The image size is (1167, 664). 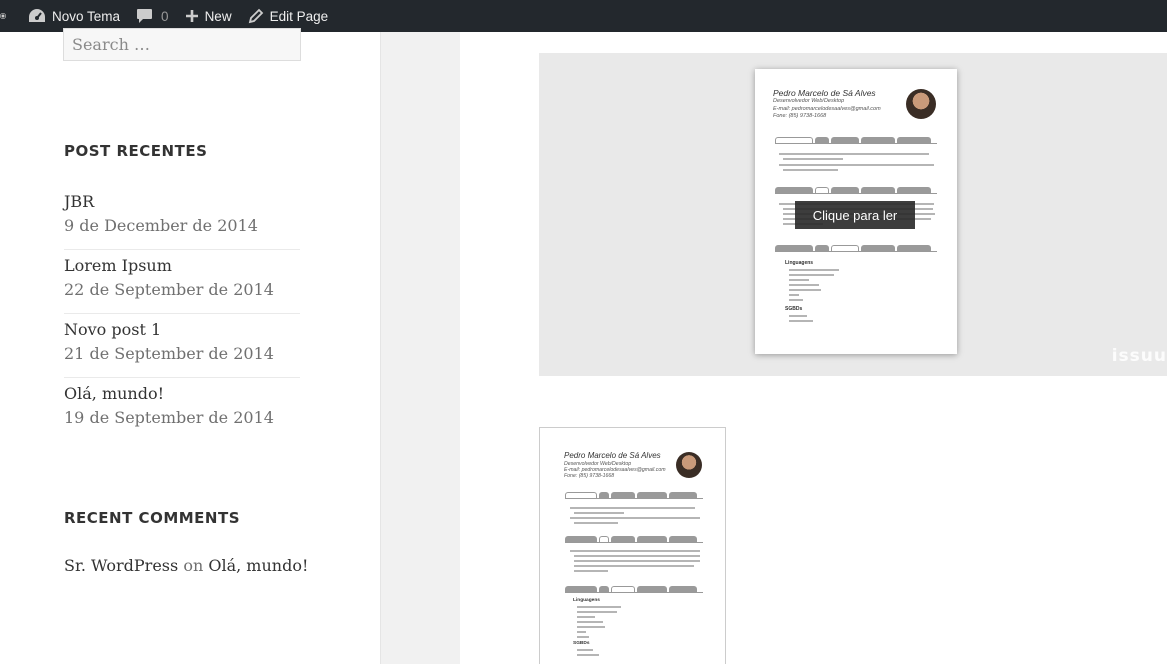 I want to click on post-link: JBR, so click(x=182, y=202).